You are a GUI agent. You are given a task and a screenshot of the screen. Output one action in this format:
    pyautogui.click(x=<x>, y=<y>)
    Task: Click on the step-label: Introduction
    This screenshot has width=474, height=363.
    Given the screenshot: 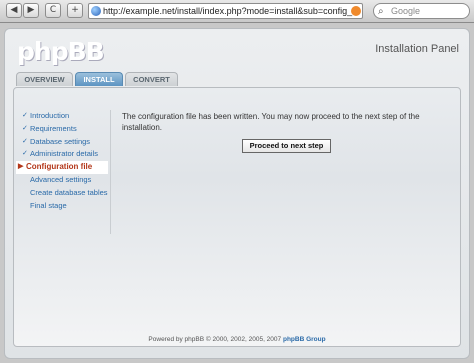 What is the action you would take?
    pyautogui.click(x=50, y=115)
    